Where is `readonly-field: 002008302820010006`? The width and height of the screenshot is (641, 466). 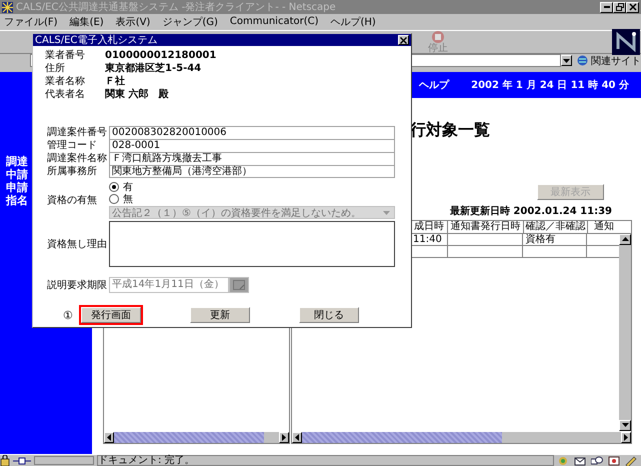
readonly-field: 002008302820010006 is located at coordinates (252, 132).